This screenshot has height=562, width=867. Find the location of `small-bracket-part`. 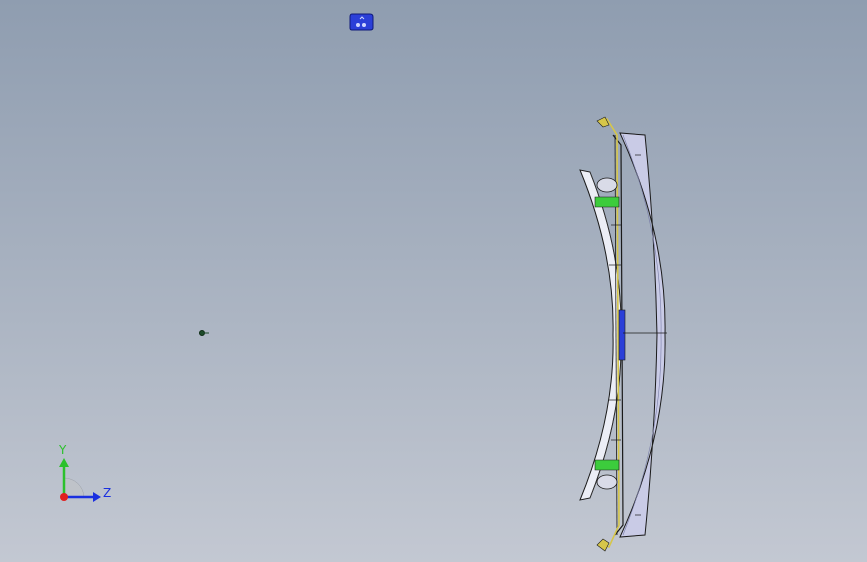

small-bracket-part is located at coordinates (361, 22).